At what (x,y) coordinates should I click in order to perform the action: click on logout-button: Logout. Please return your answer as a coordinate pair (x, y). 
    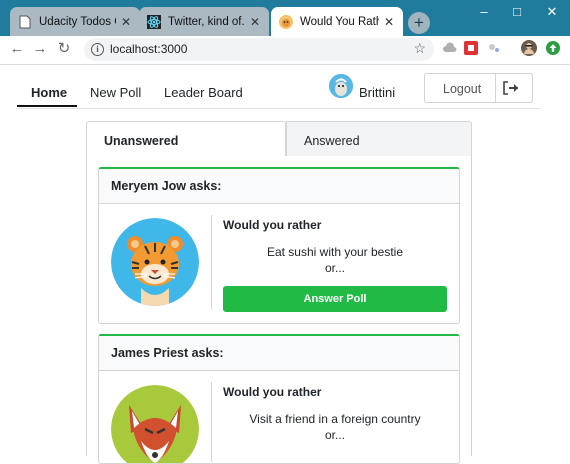
    Looking at the image, I should click on (478, 88).